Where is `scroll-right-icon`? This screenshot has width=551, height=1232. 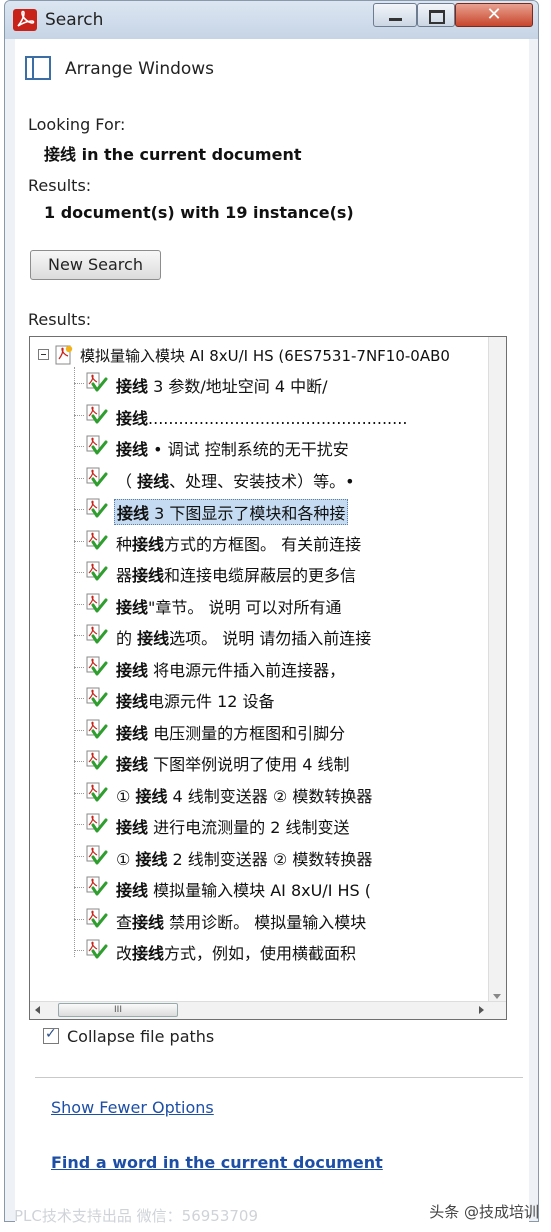
scroll-right-icon is located at coordinates (481, 1010).